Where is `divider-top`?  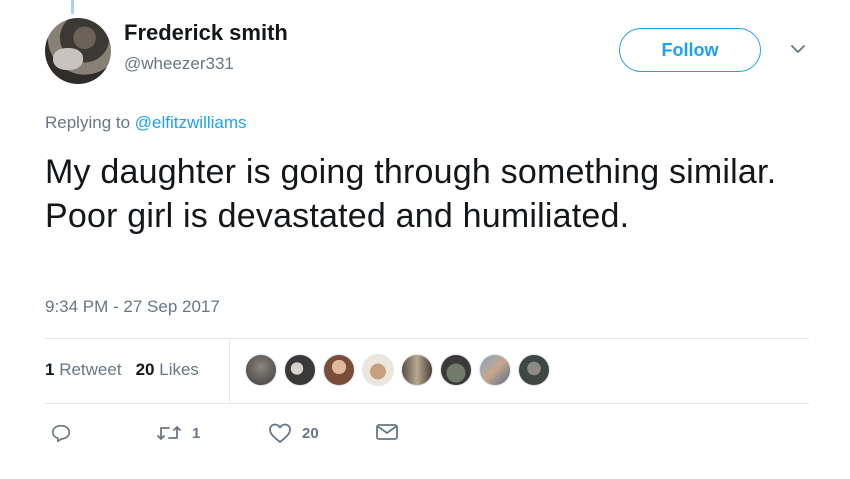
divider-top is located at coordinates (427, 338).